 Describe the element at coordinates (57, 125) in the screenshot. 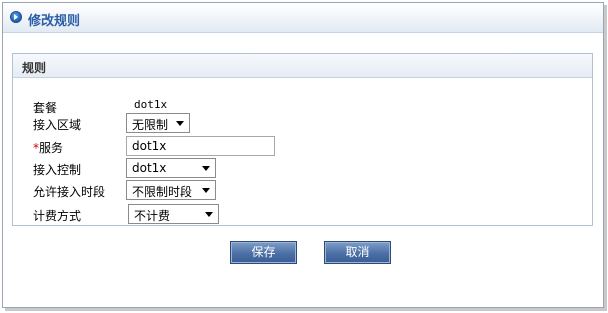

I see `access-area-label: 接入区域` at that location.